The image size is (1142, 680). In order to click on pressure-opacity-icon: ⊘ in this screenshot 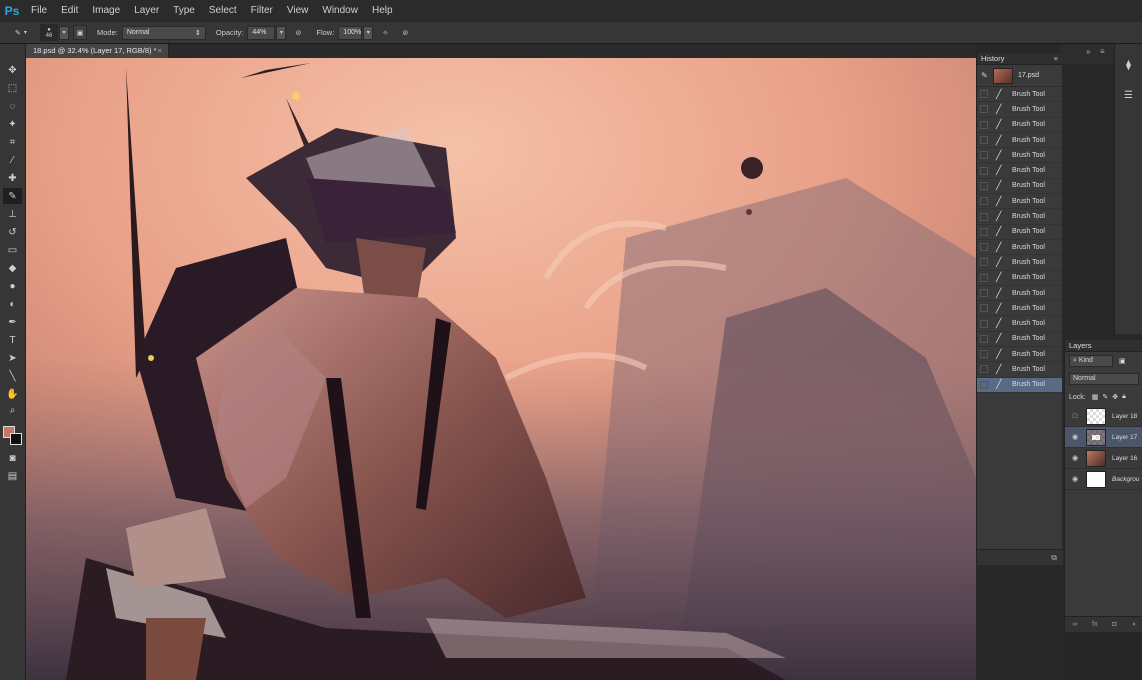, I will do `click(298, 32)`.